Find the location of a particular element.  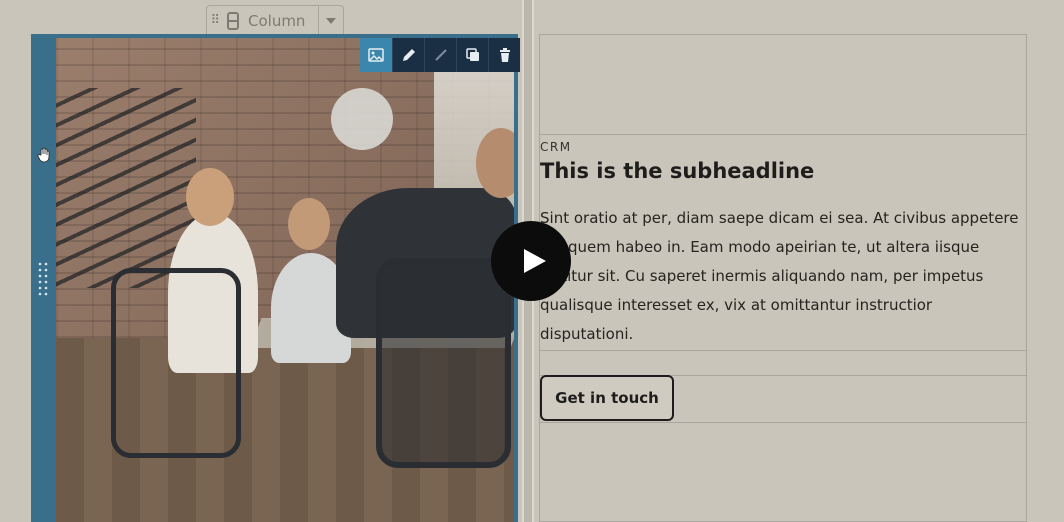

trash-icon is located at coordinates (504, 55).